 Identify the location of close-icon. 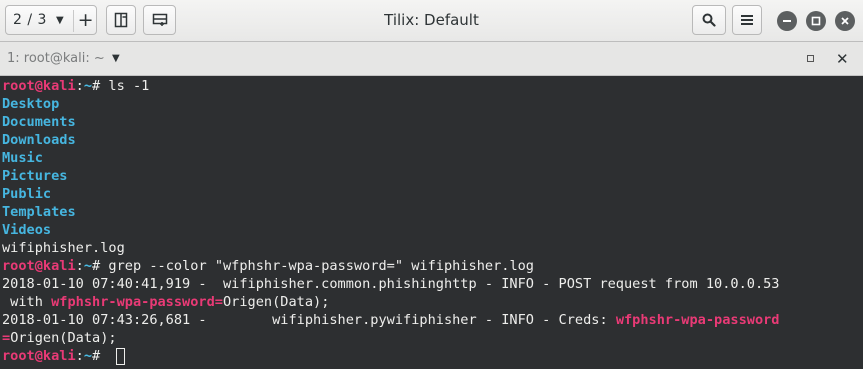
(845, 21).